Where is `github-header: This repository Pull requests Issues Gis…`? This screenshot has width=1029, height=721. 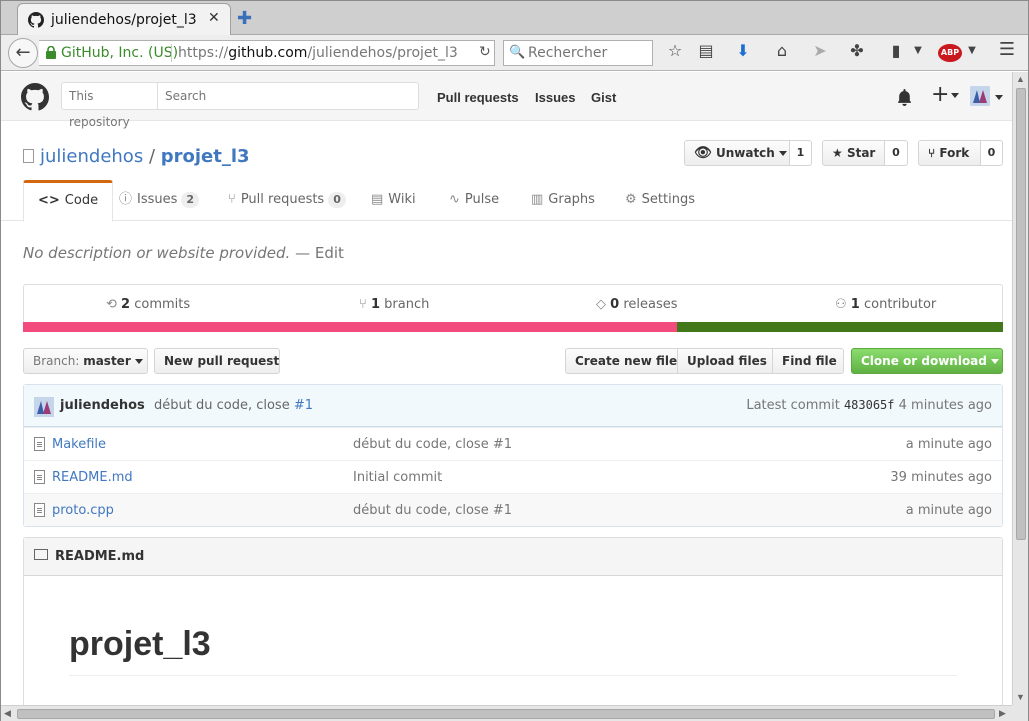
github-header: This repository Pull requests Issues Gis… is located at coordinates (506, 100).